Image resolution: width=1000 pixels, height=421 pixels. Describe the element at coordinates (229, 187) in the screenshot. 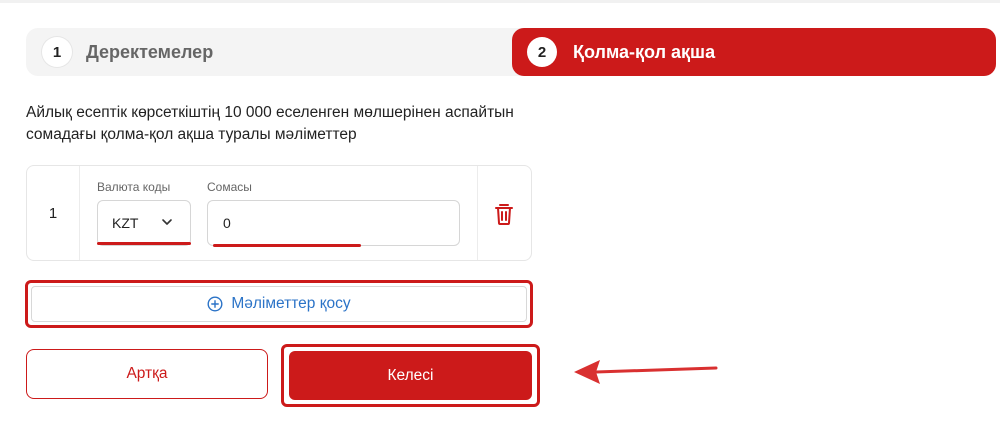

I see `amount-label: Сомасы` at that location.